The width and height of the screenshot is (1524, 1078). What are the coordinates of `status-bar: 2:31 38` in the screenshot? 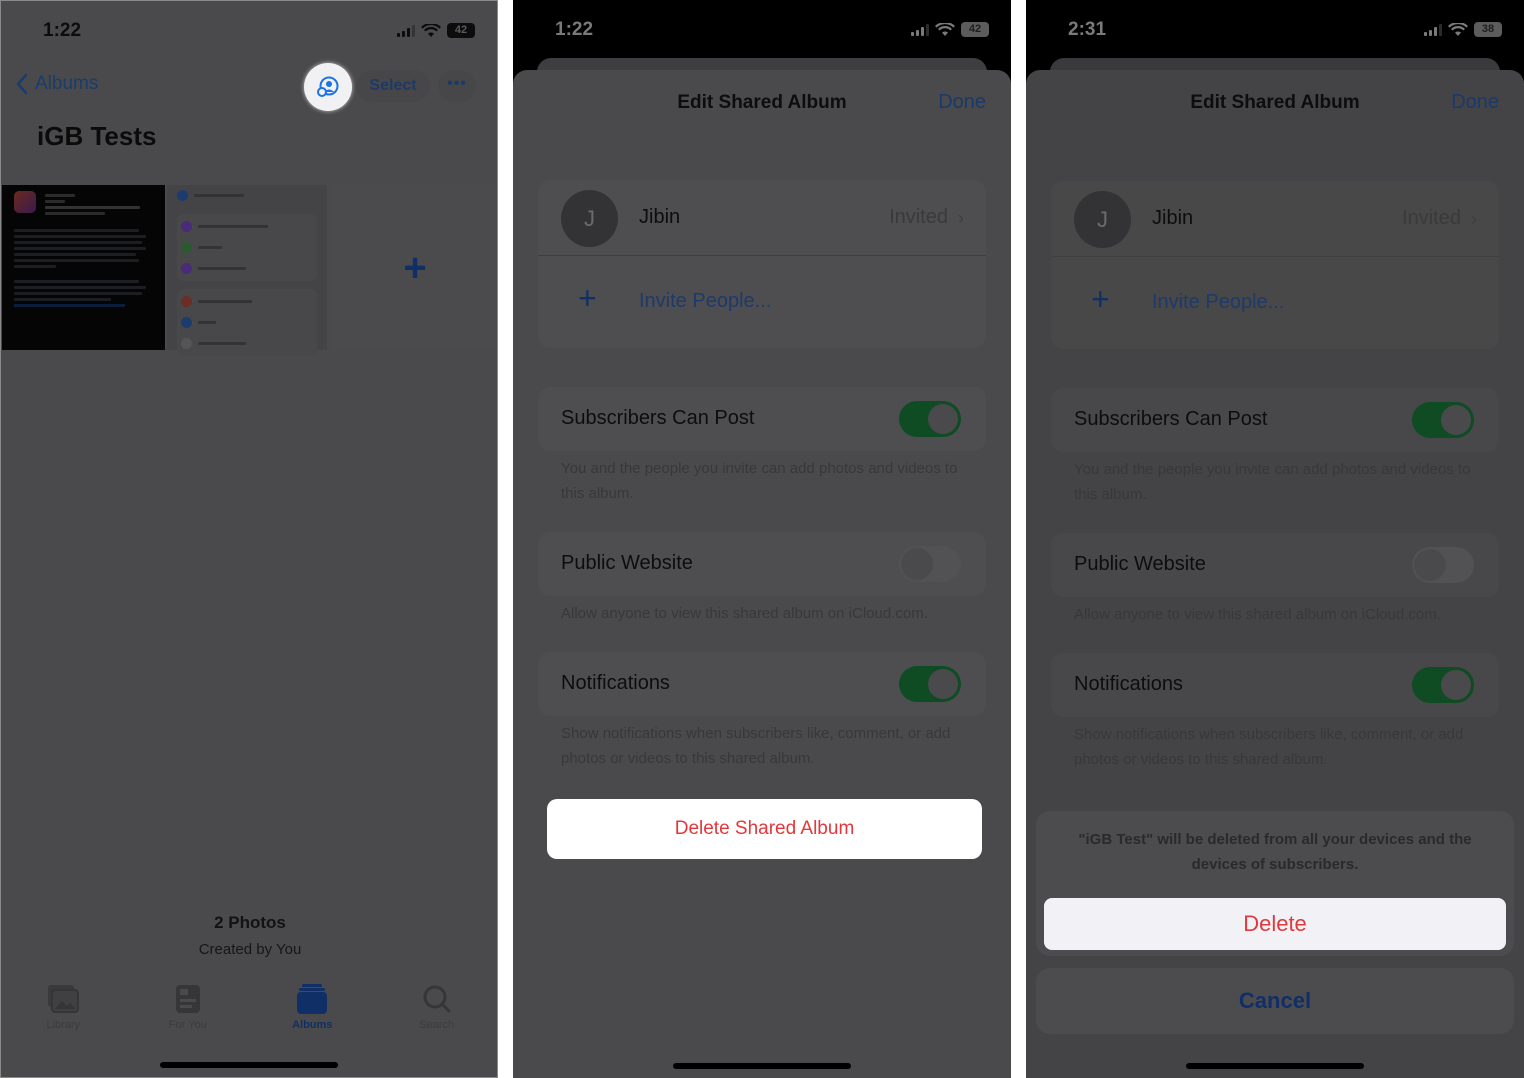 It's located at (1275, 29).